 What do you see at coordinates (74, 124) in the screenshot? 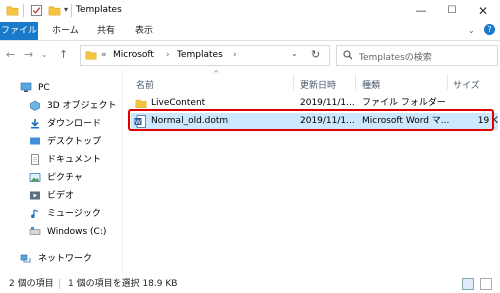
I see `nav-item-label: ダウンロード` at bounding box center [74, 124].